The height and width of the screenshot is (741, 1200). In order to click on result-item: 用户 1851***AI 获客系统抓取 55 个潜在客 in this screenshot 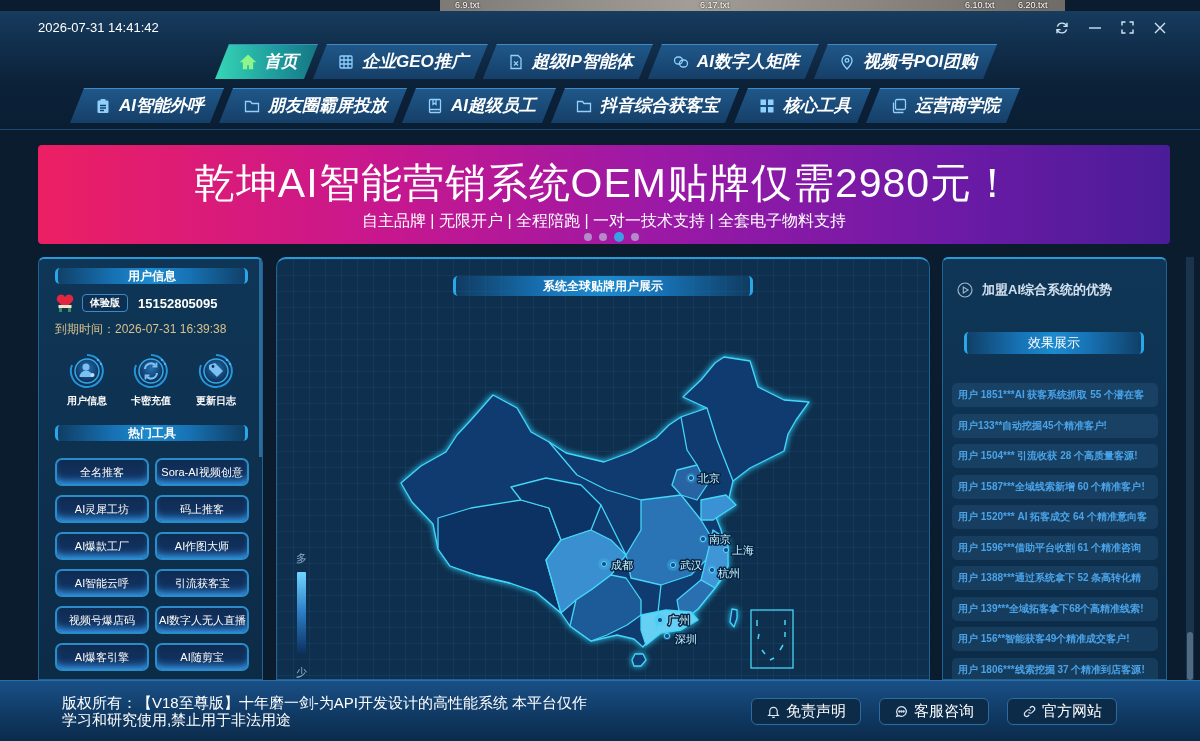, I will do `click(1055, 395)`.